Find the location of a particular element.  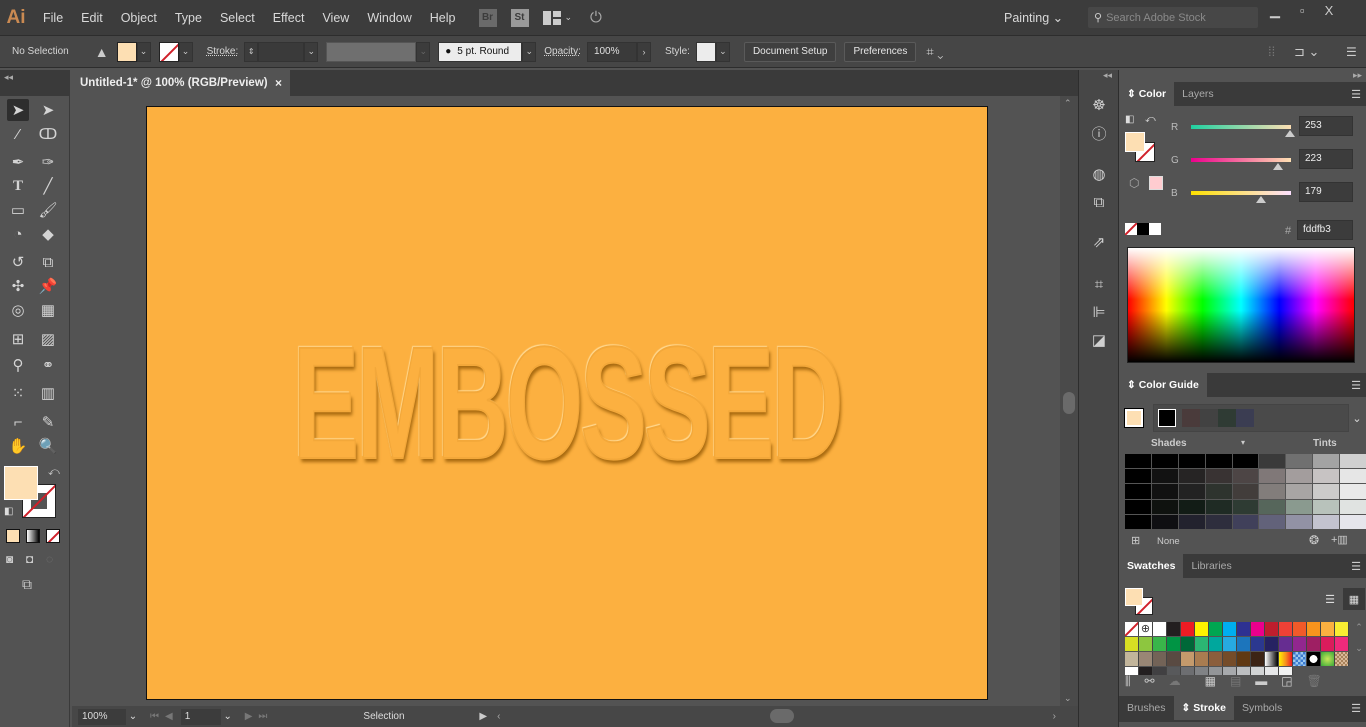

zoom-level-input: 100% is located at coordinates (102, 716).